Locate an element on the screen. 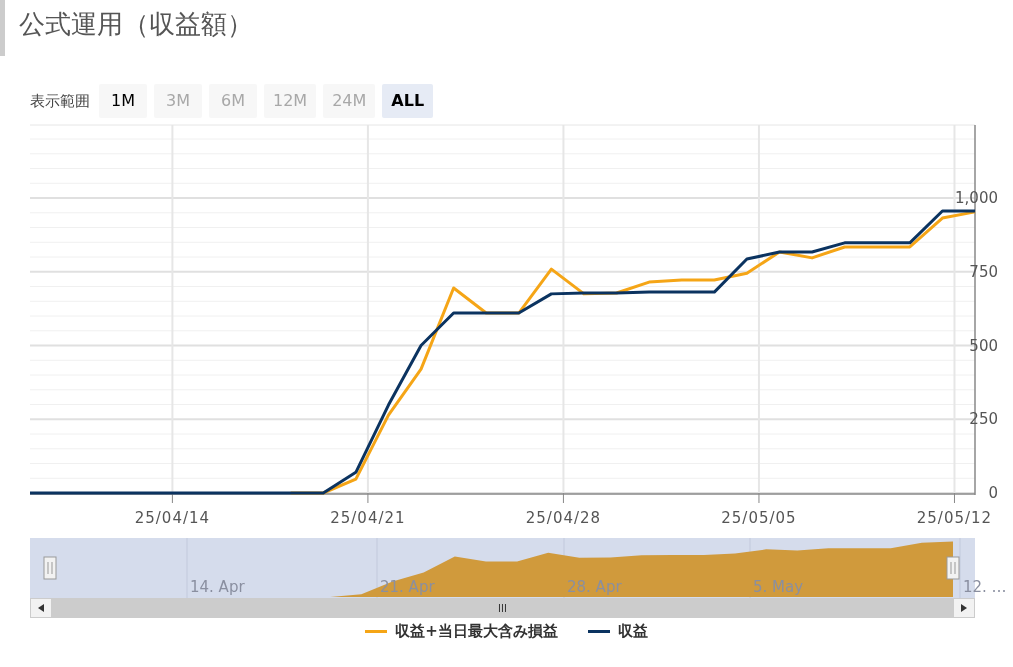 The width and height of the screenshot is (1013, 667). scroll-right-icon is located at coordinates (964, 608).